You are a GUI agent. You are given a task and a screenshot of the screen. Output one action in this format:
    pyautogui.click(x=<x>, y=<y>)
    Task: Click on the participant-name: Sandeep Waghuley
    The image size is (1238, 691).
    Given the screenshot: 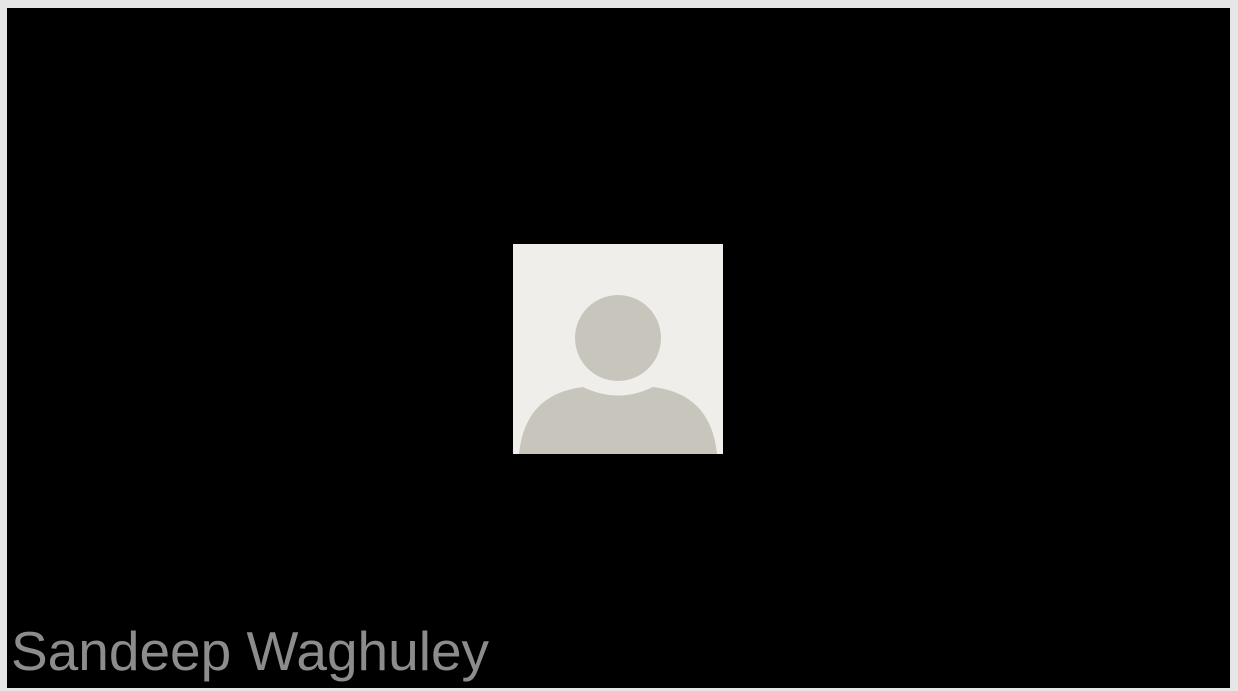 What is the action you would take?
    pyautogui.click(x=250, y=651)
    